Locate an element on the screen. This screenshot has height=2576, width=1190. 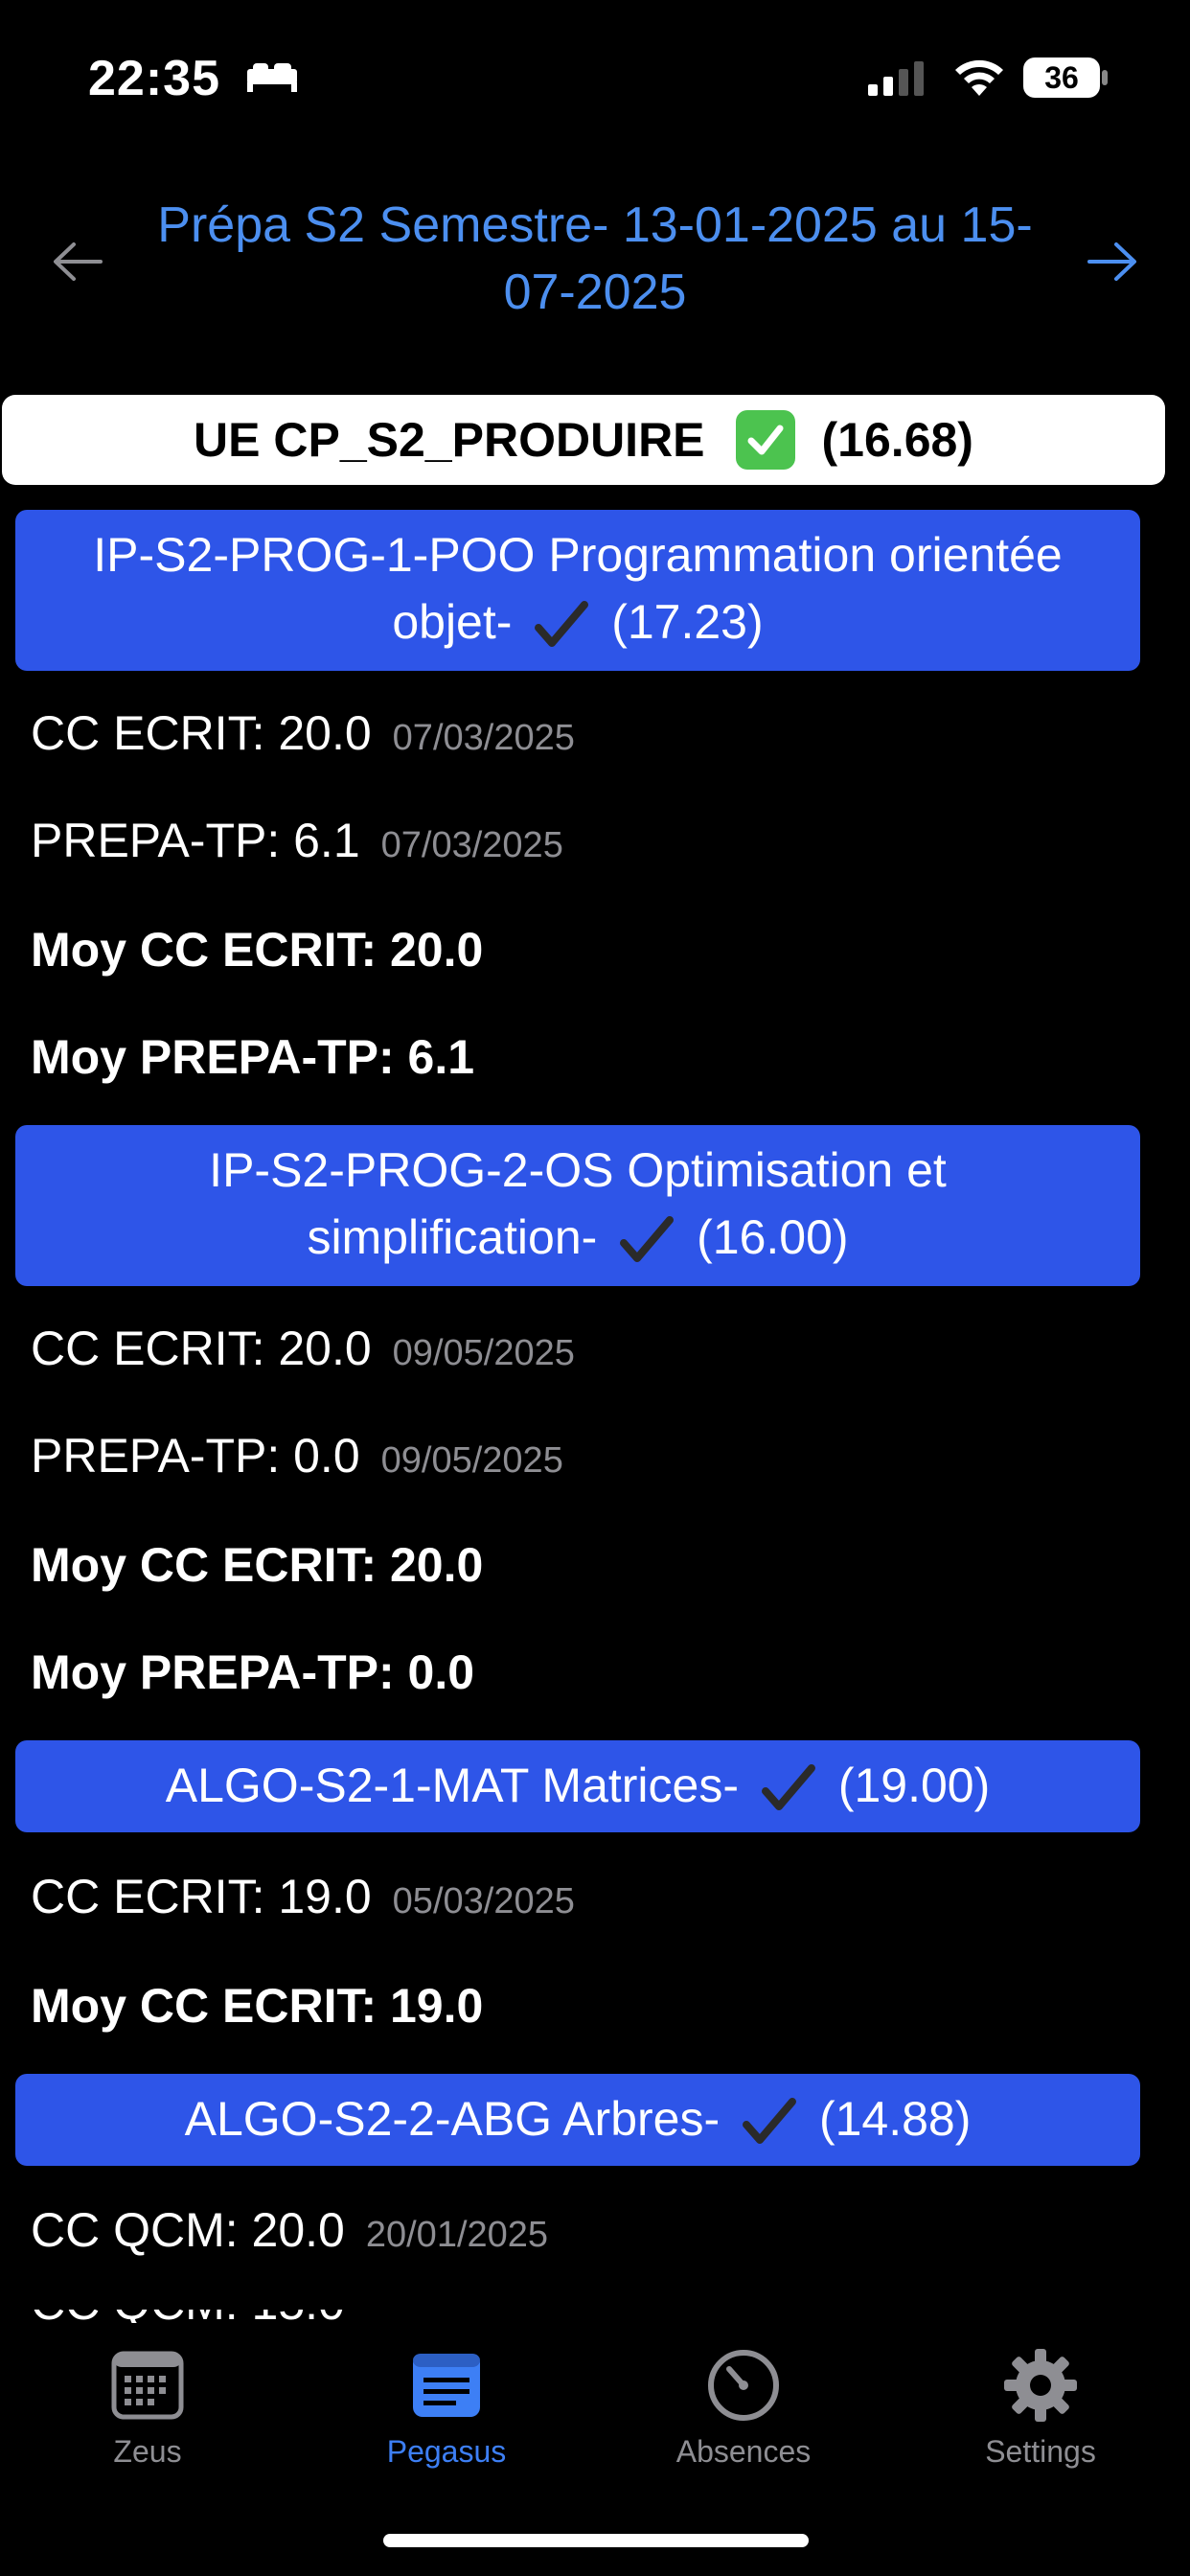
grade-label: PREPA-TP: 0.0 is located at coordinates (195, 1456).